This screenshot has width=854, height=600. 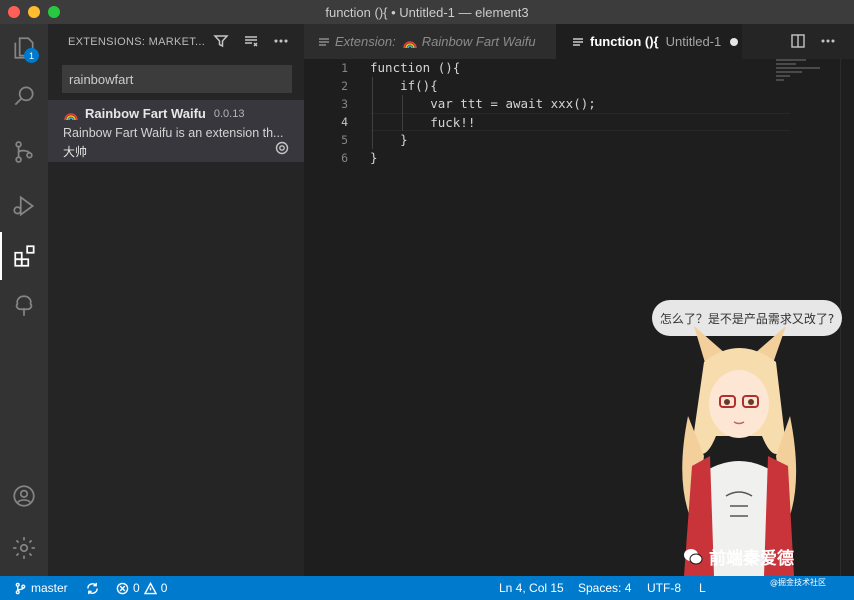 I want to click on code-line: if(){, so click(x=580, y=86).